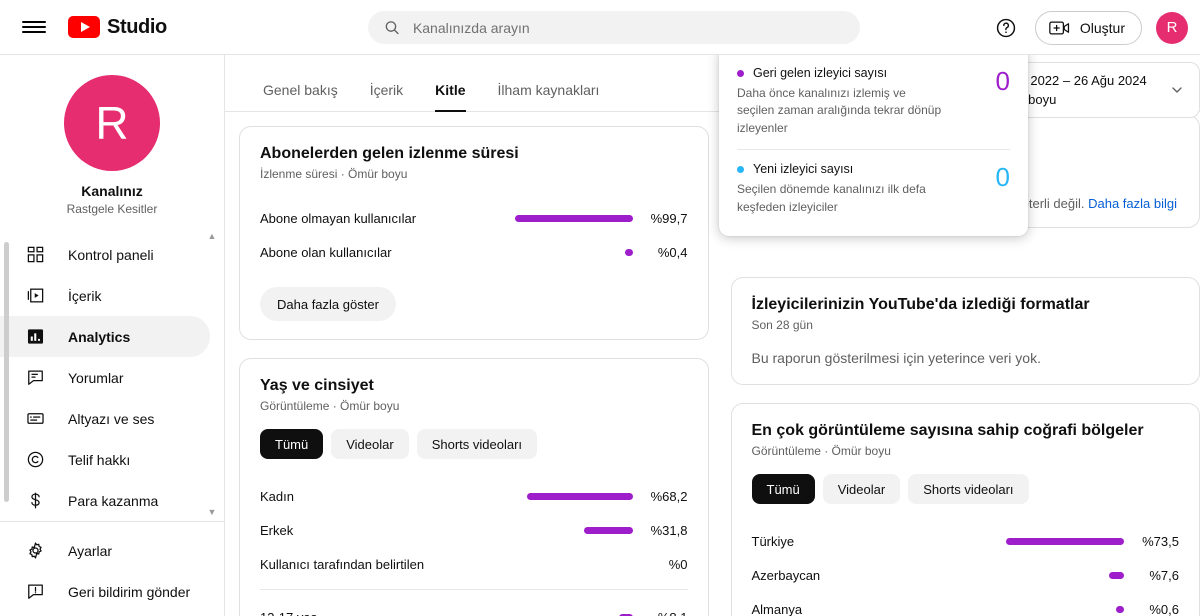 This screenshot has height=616, width=1200. What do you see at coordinates (1177, 90) in the screenshot?
I see `chevron-down-icon` at bounding box center [1177, 90].